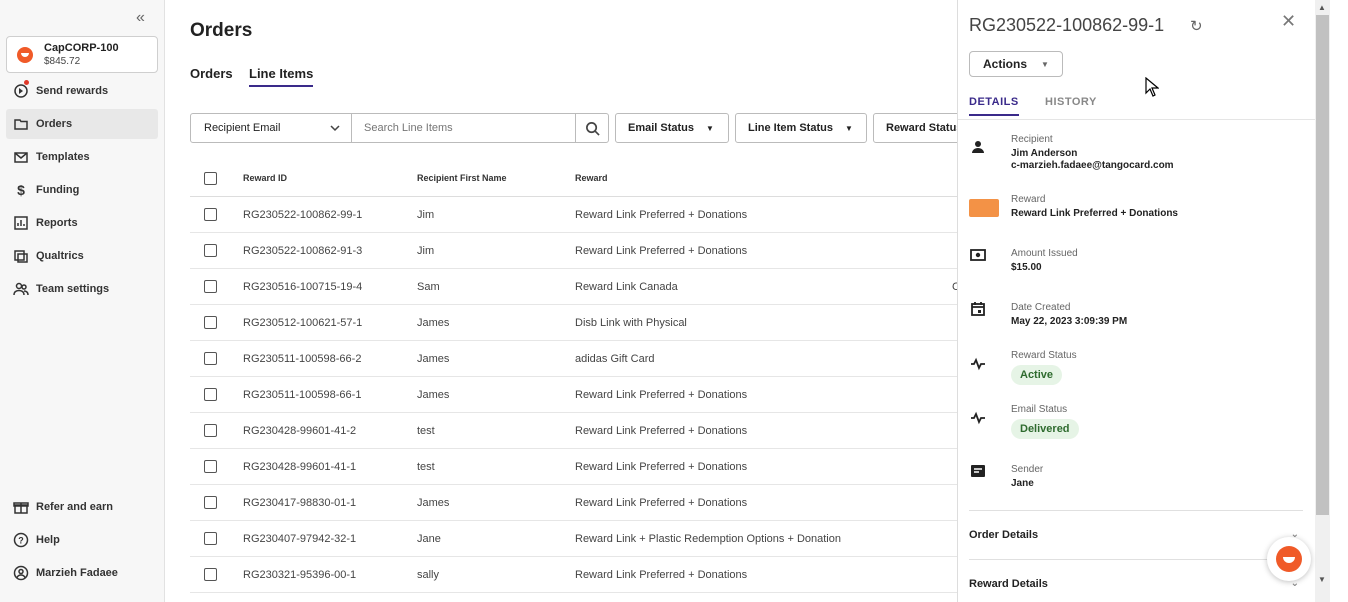  I want to click on close-icon: ✕, so click(1288, 21).